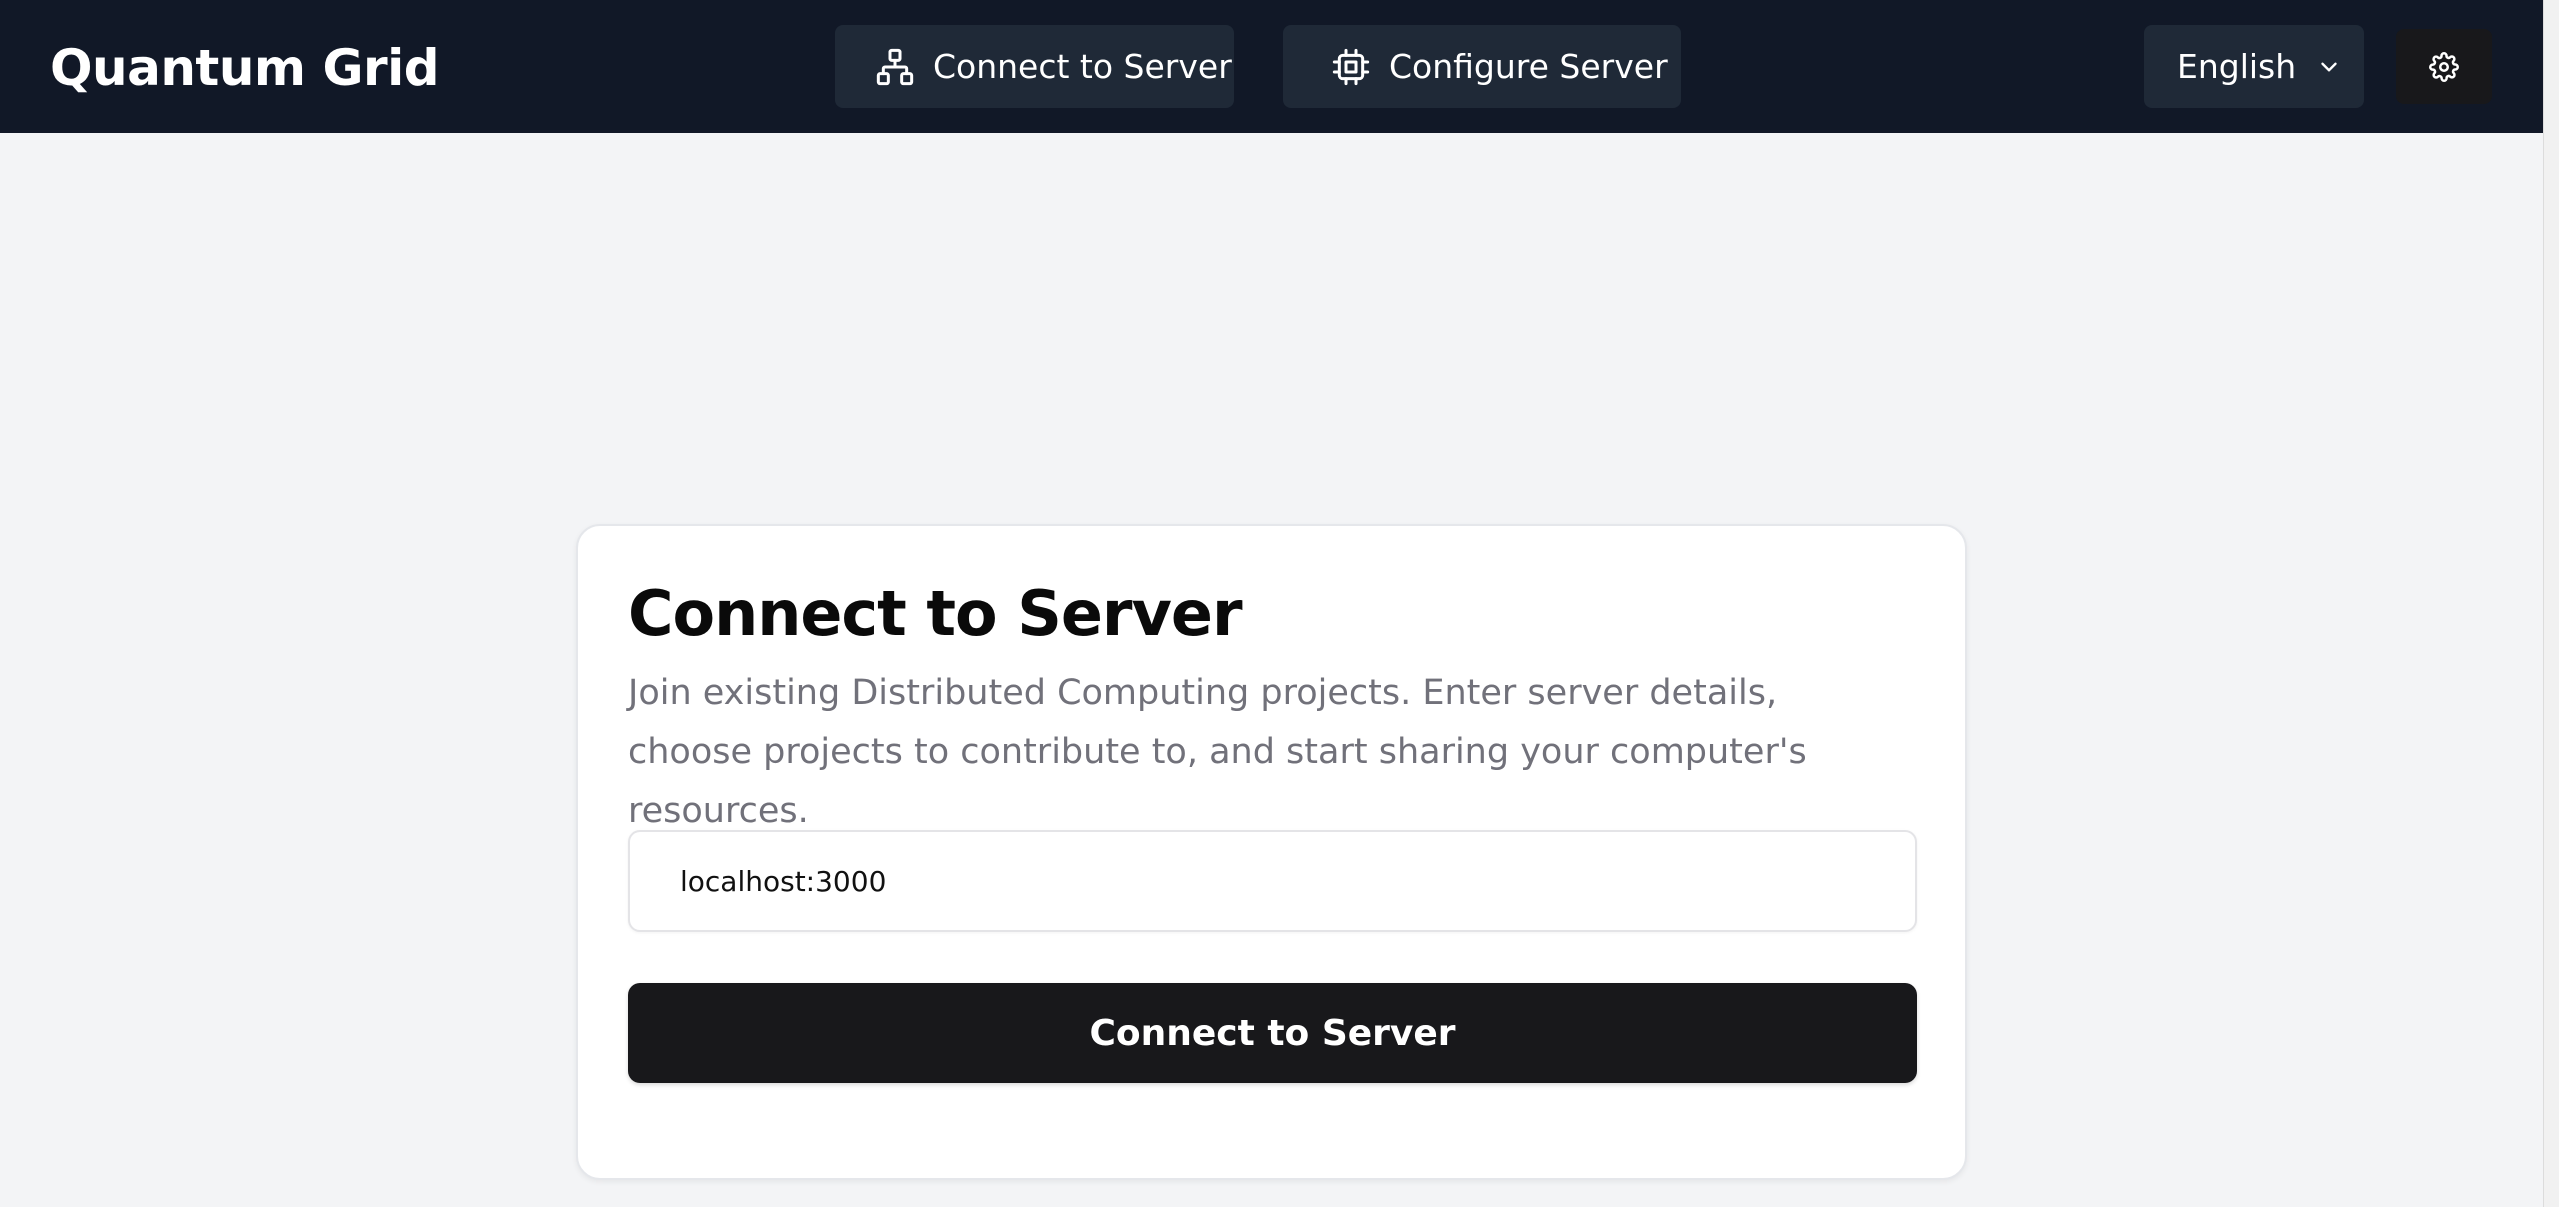  What do you see at coordinates (1351, 66) in the screenshot?
I see `cpu-icon` at bounding box center [1351, 66].